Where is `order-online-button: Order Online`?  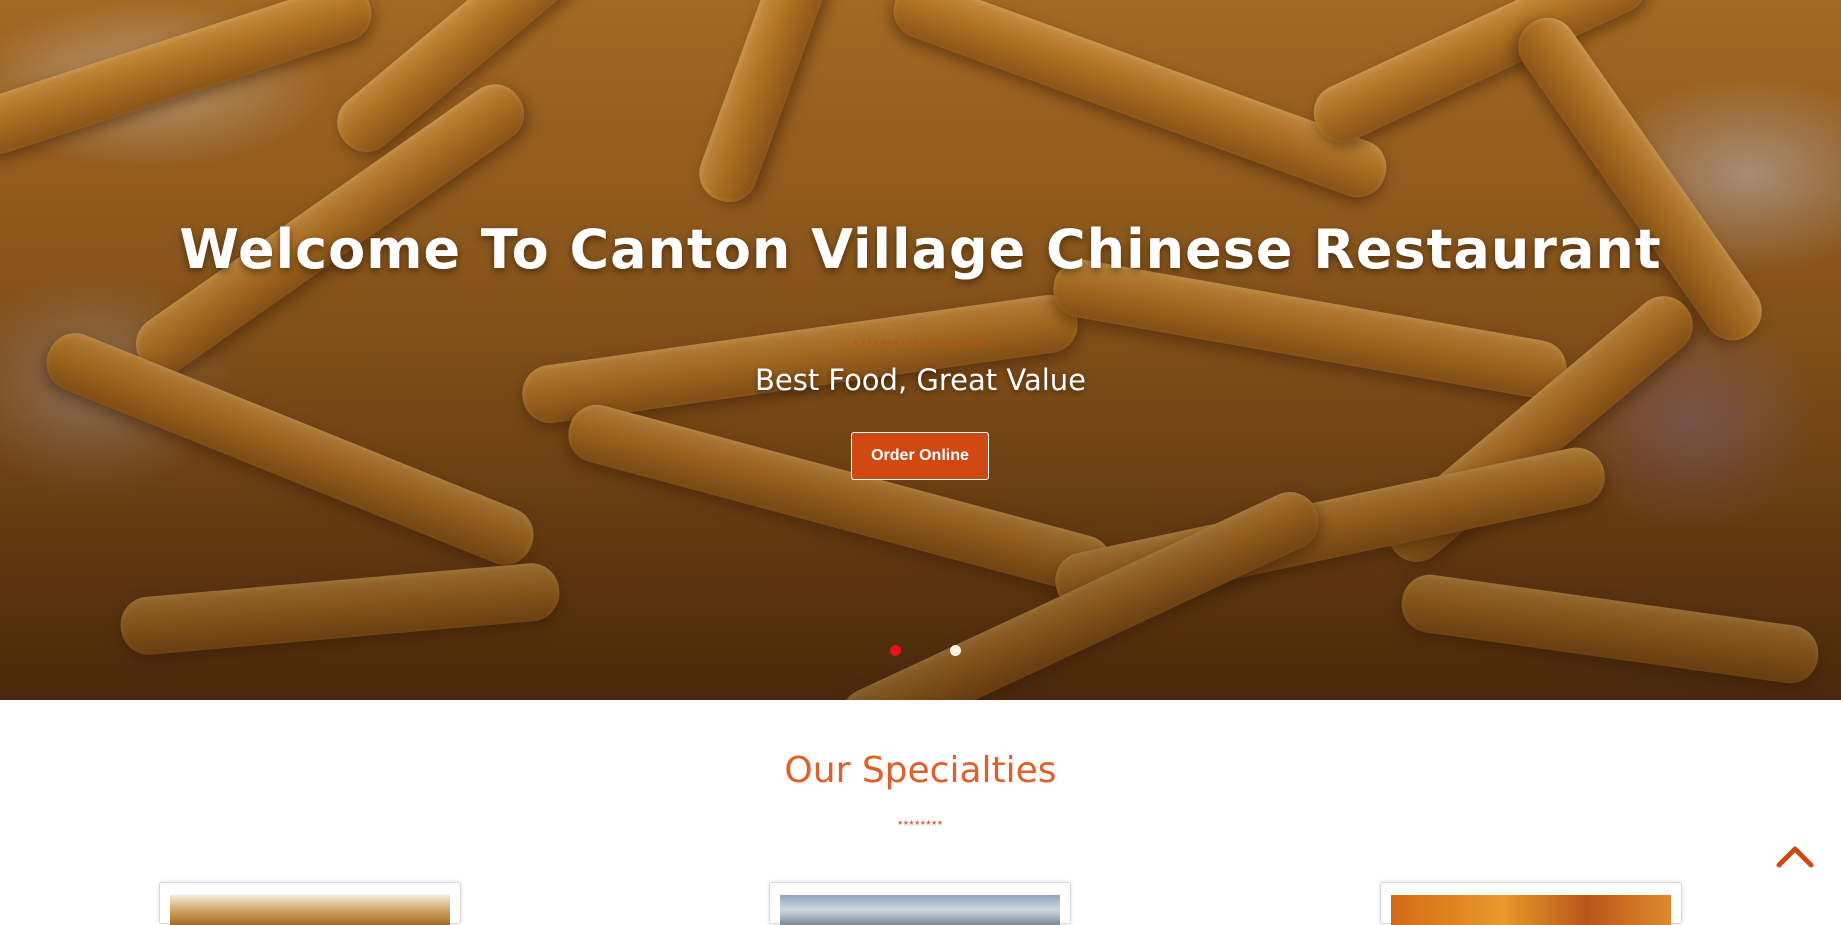 order-online-button: Order Online is located at coordinates (920, 456).